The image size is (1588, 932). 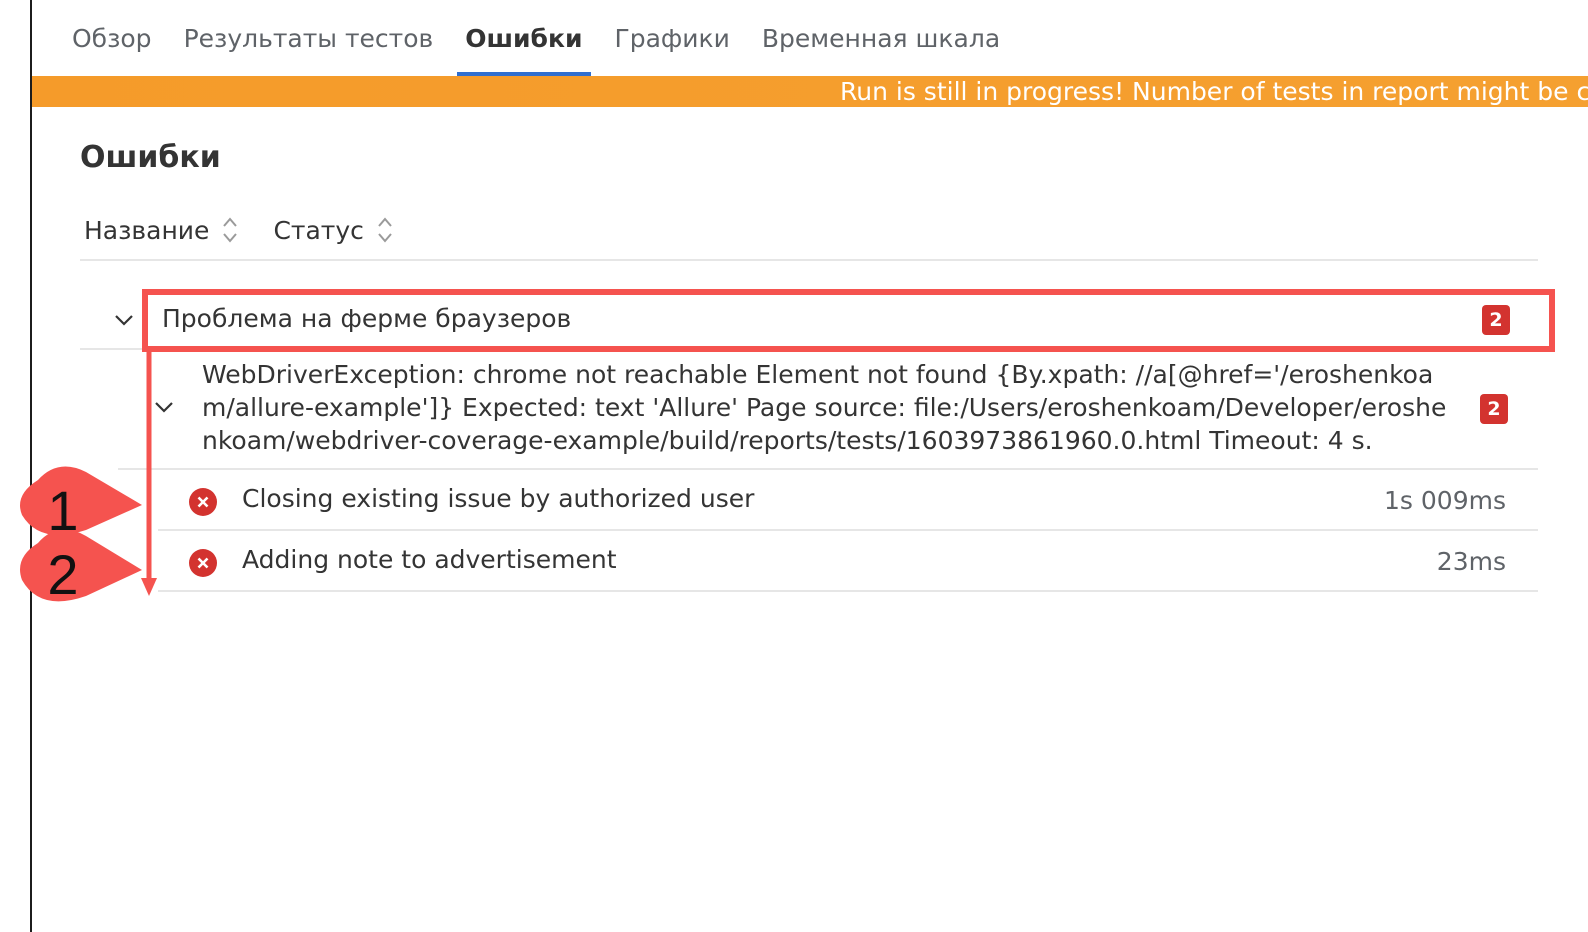 What do you see at coordinates (809, 237) in the screenshot?
I see `column-header: Название Статус` at bounding box center [809, 237].